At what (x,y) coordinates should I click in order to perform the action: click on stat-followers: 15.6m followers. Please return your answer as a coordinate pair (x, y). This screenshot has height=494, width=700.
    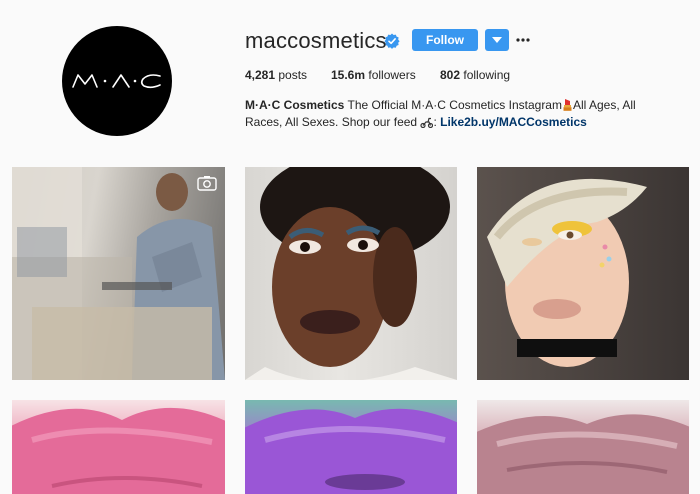
    Looking at the image, I should click on (373, 75).